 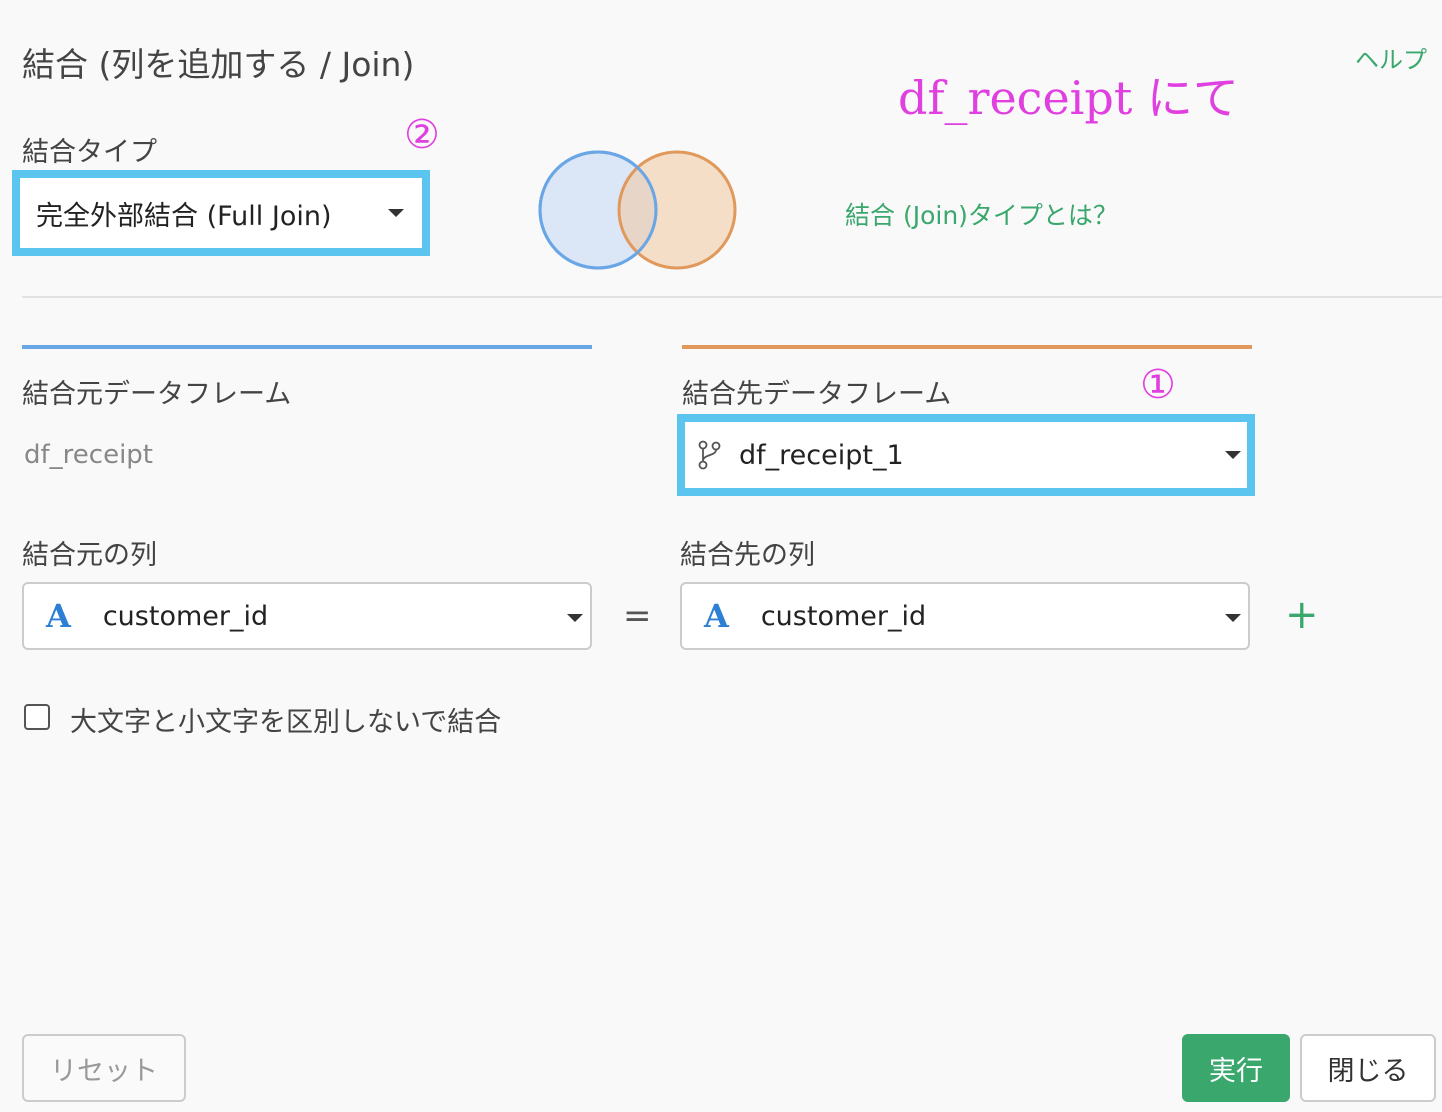 I want to click on source-column-select: A customer_id, so click(x=307, y=616).